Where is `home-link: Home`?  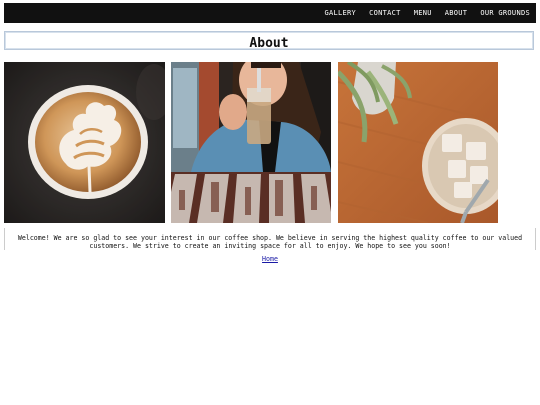
home-link: Home is located at coordinates (270, 259).